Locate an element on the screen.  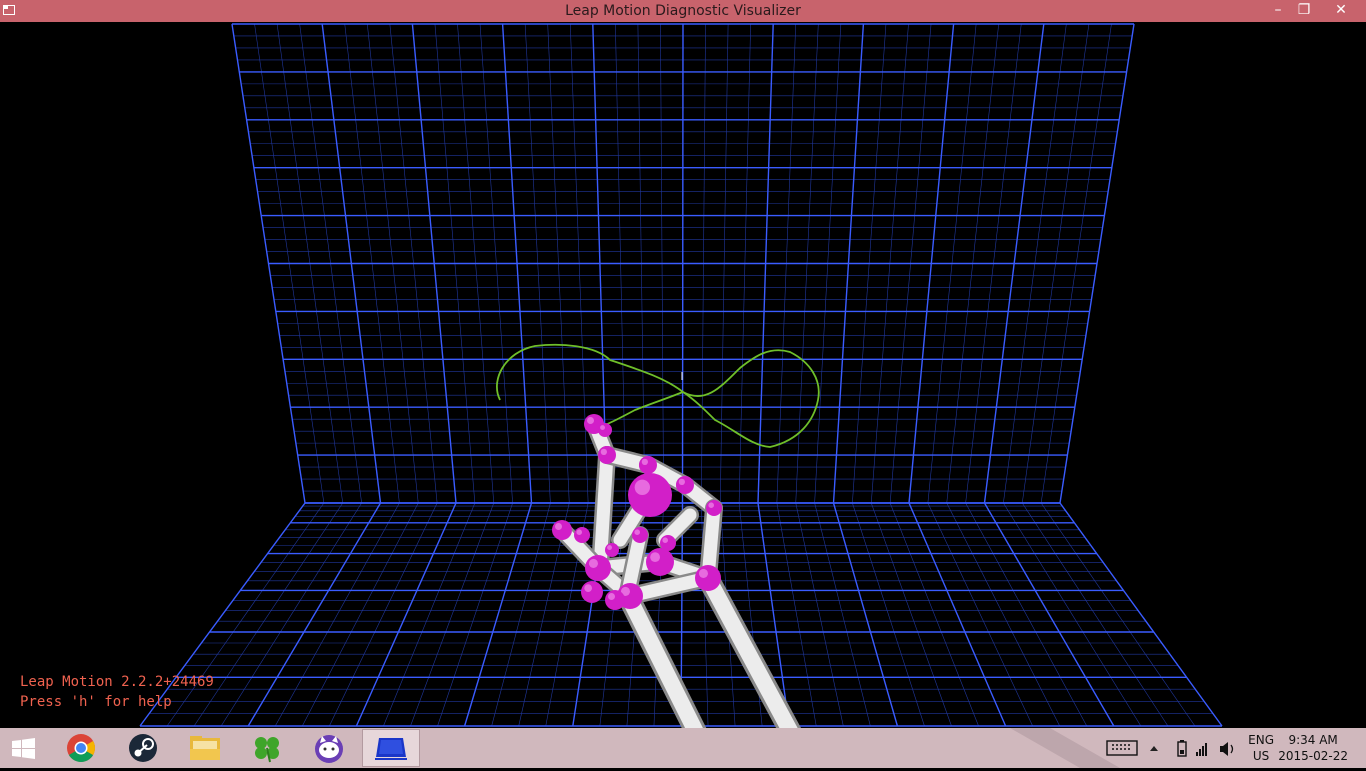
taskbar: ENG US 9:34 AM 2015-02-22 is located at coordinates (683, 748).